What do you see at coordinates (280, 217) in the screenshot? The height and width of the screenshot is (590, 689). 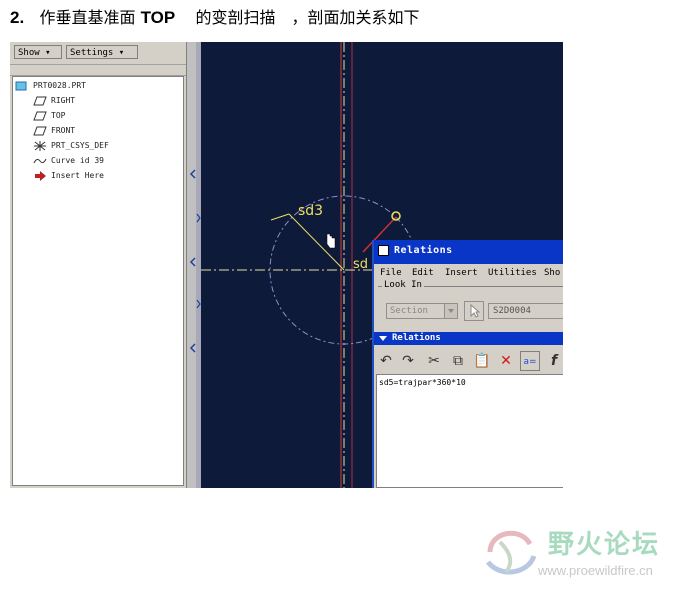 I see `sd3-leader` at bounding box center [280, 217].